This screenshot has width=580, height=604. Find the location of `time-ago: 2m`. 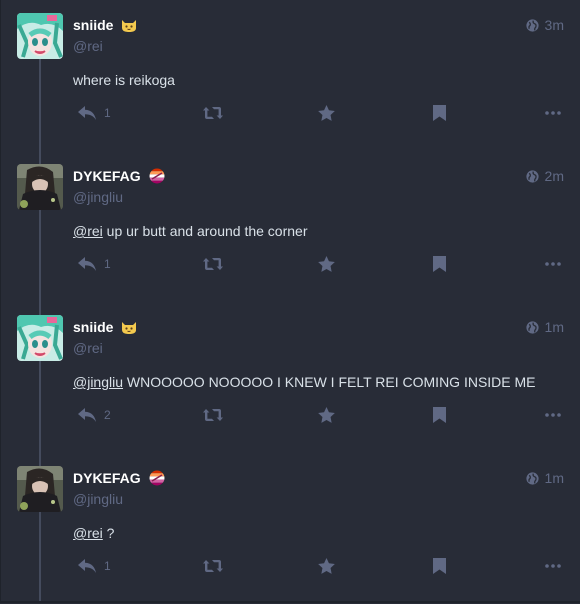

time-ago: 2m is located at coordinates (554, 176).